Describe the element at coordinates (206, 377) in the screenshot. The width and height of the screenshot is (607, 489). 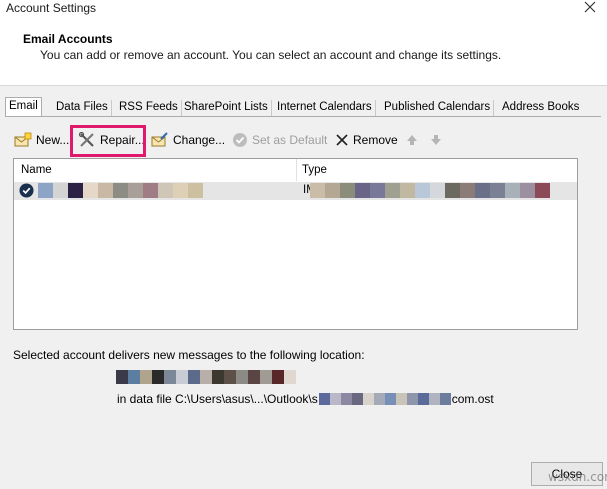
I see `delivery-account-redacted` at that location.